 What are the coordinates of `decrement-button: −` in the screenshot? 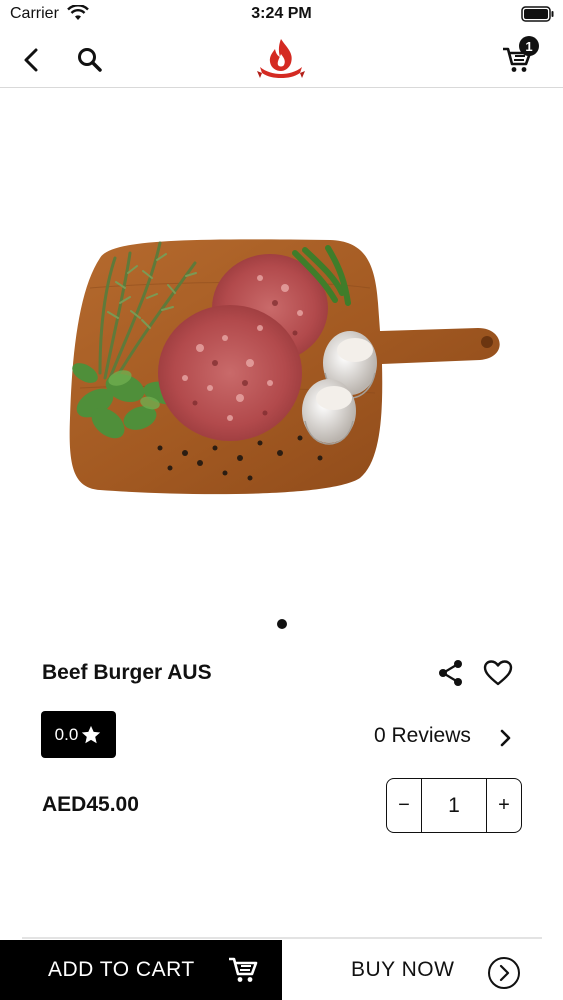 It's located at (404, 805).